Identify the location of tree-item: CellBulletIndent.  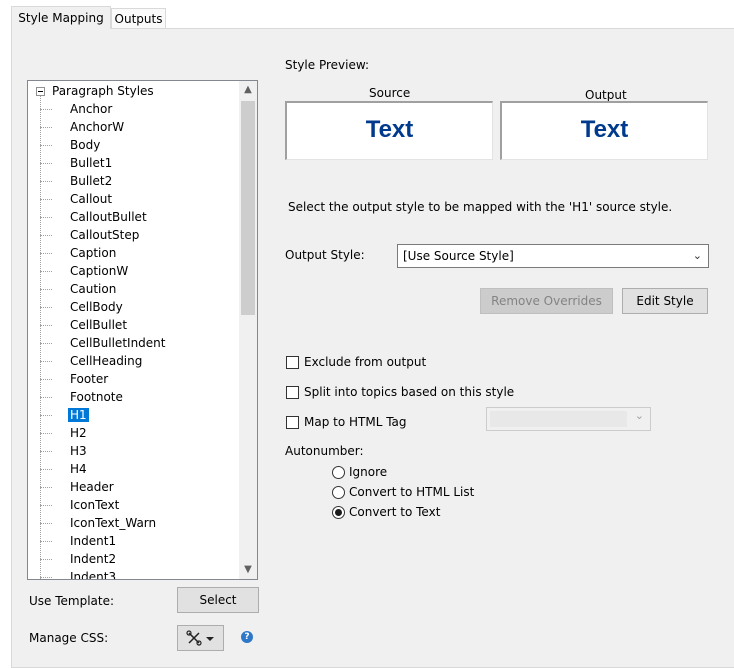
(117, 343).